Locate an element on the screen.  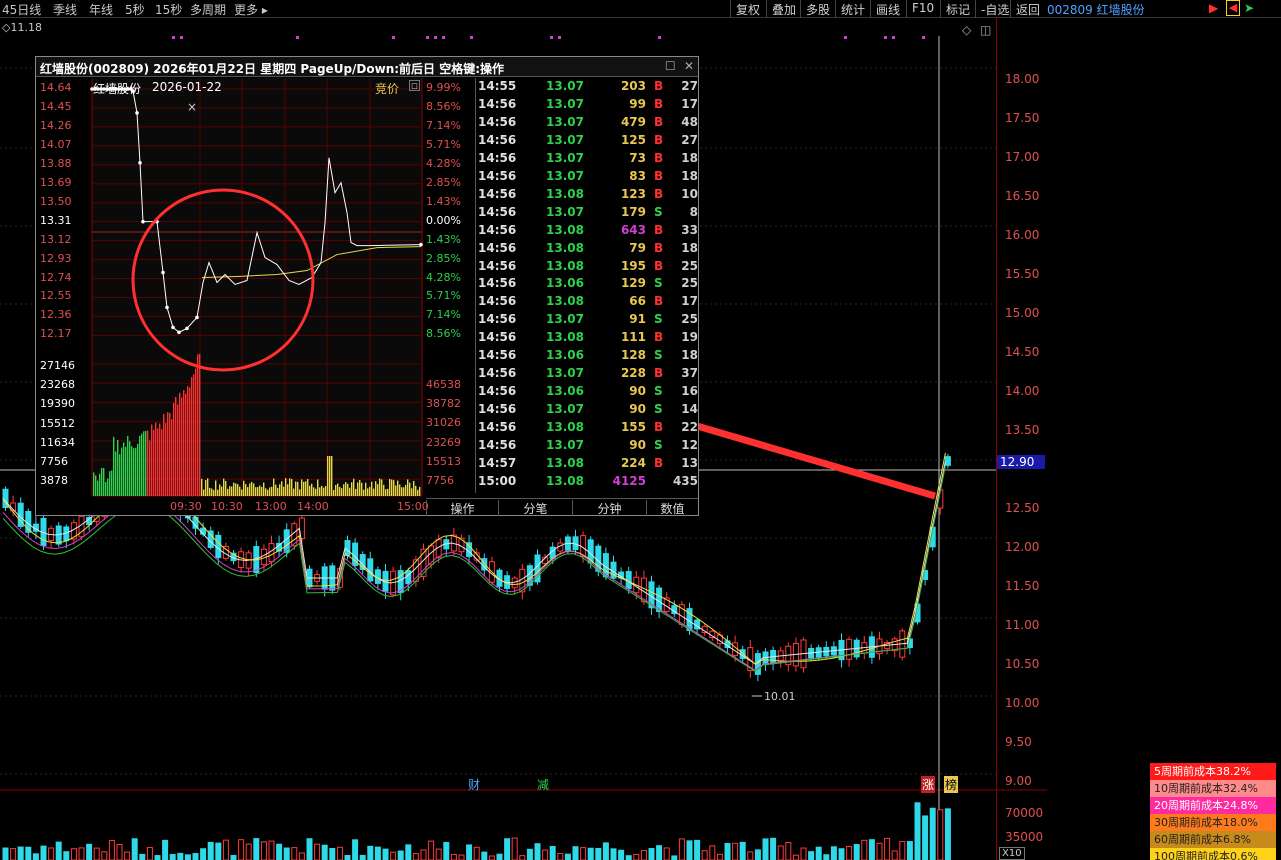
green-arrow-icon: ➤ is located at coordinates (1249, 8).